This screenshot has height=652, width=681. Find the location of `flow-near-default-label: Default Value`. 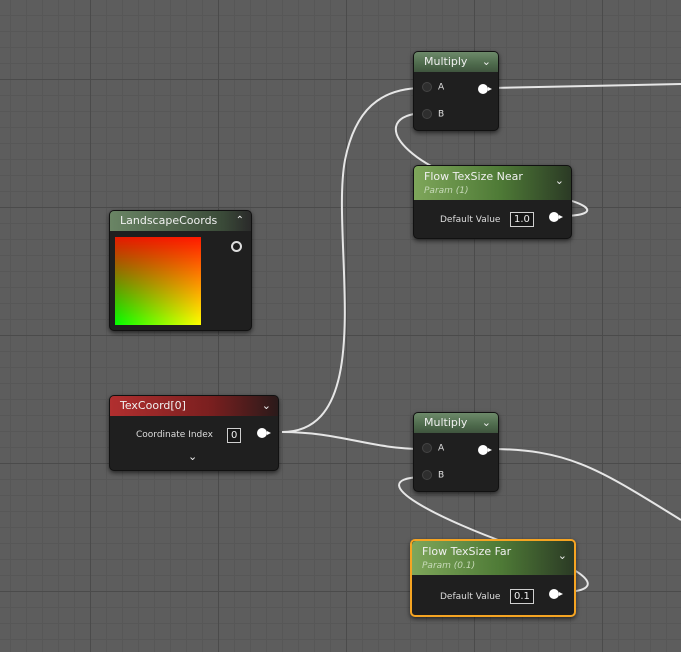

flow-near-default-label: Default Value is located at coordinates (470, 220).